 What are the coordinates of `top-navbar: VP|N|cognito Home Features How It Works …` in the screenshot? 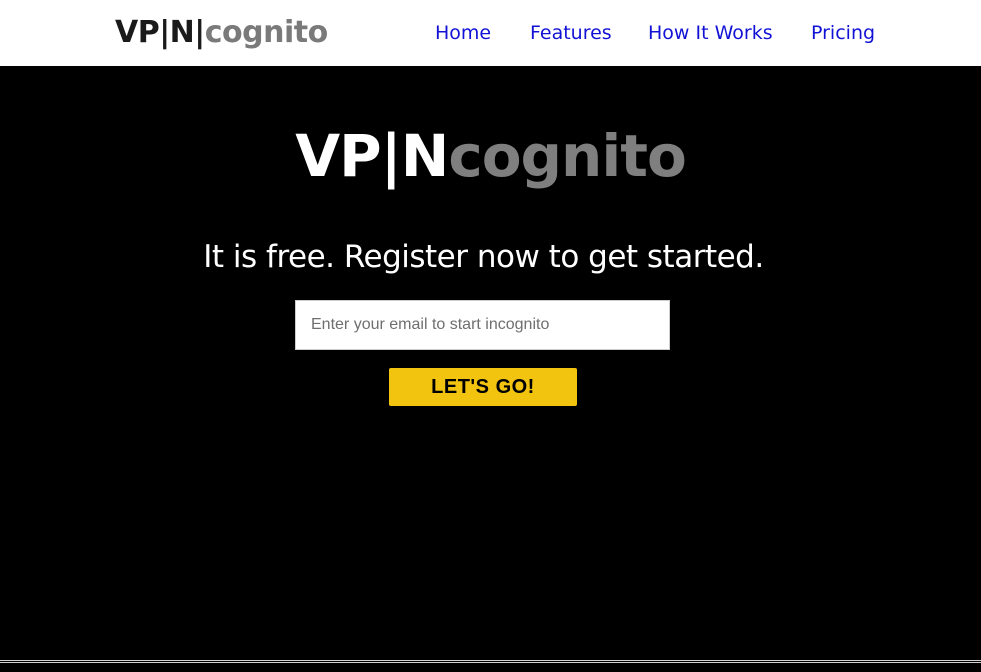 It's located at (490, 33).